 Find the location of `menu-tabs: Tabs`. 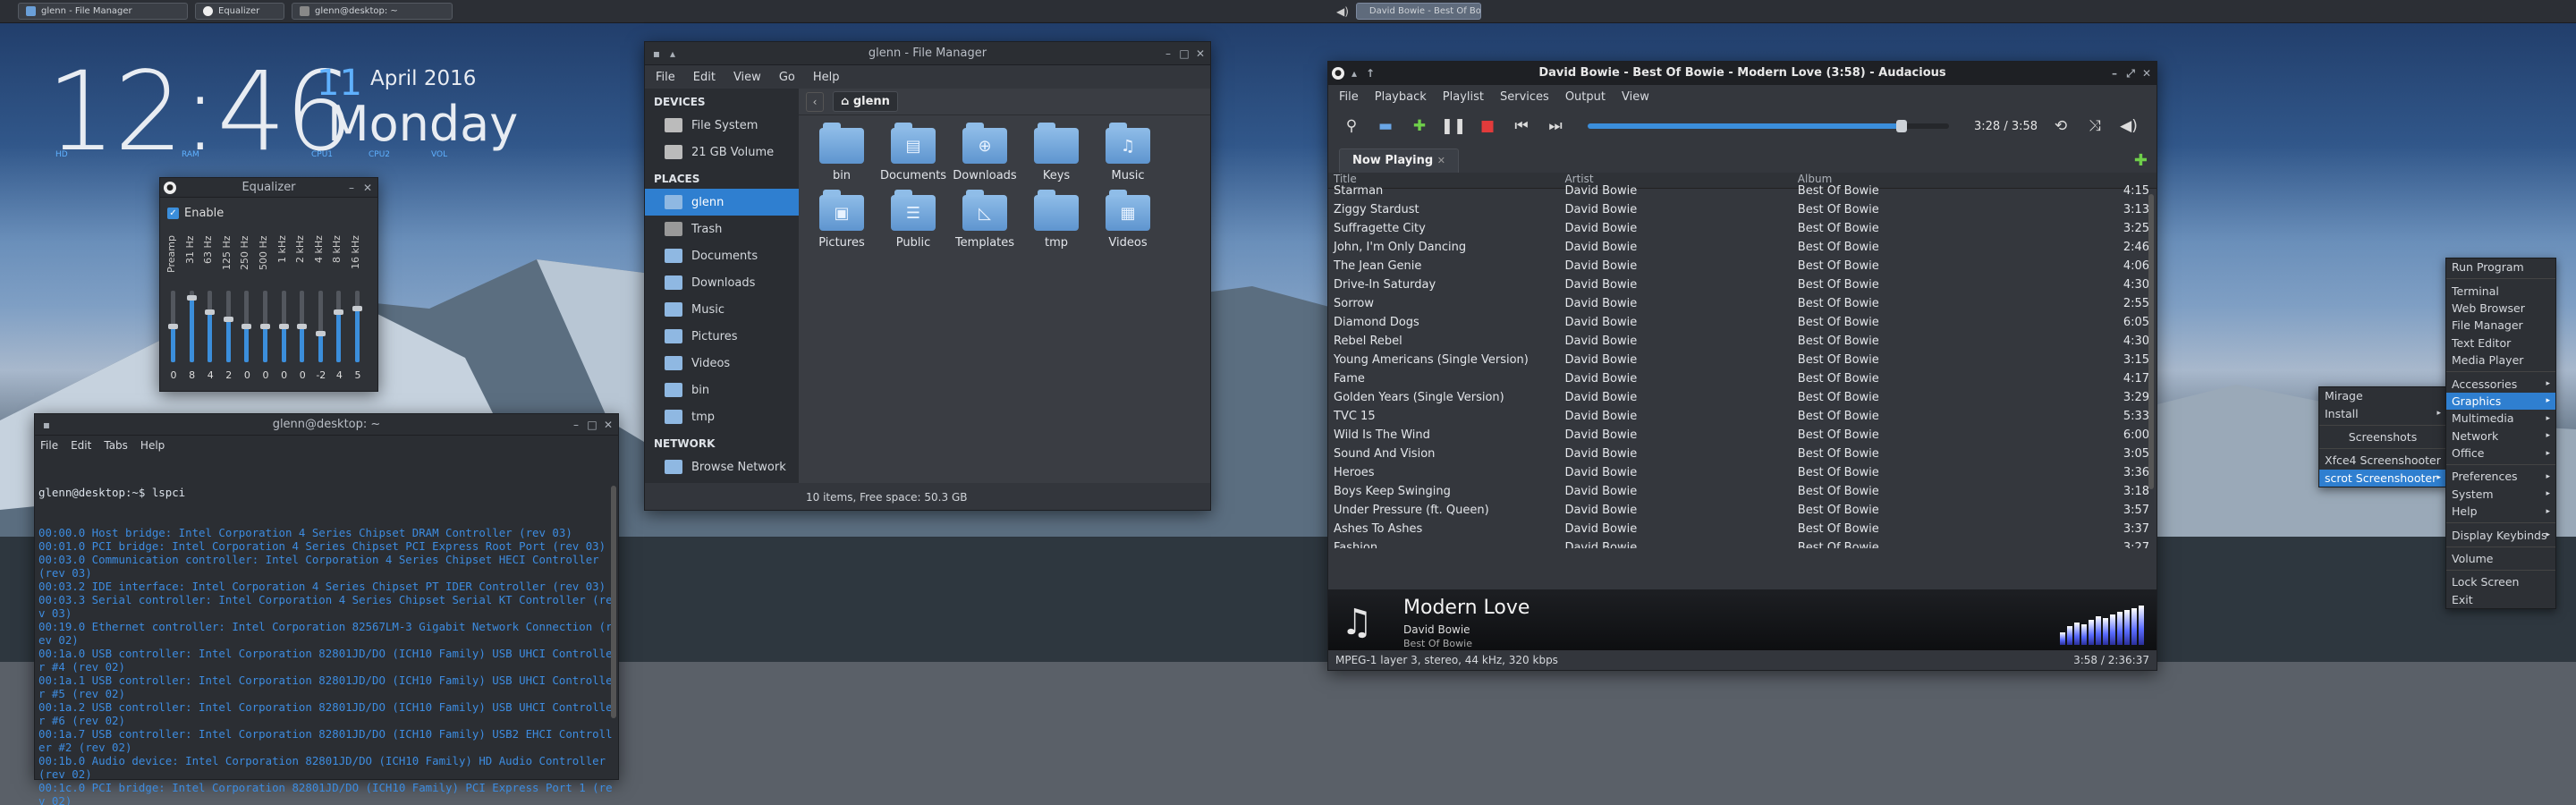

menu-tabs: Tabs is located at coordinates (116, 445).